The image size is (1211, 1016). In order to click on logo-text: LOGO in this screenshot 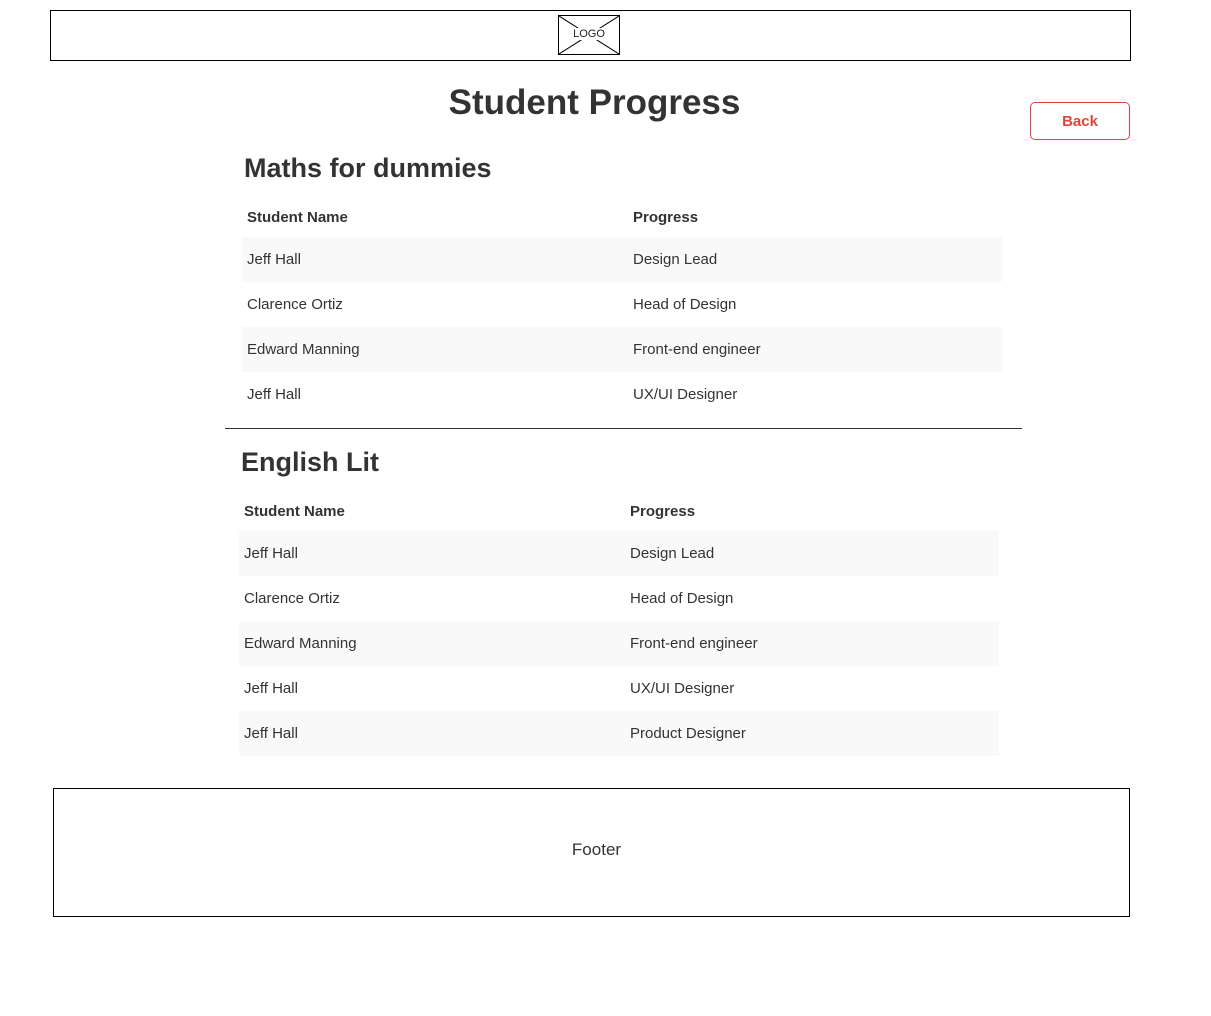, I will do `click(589, 34)`.